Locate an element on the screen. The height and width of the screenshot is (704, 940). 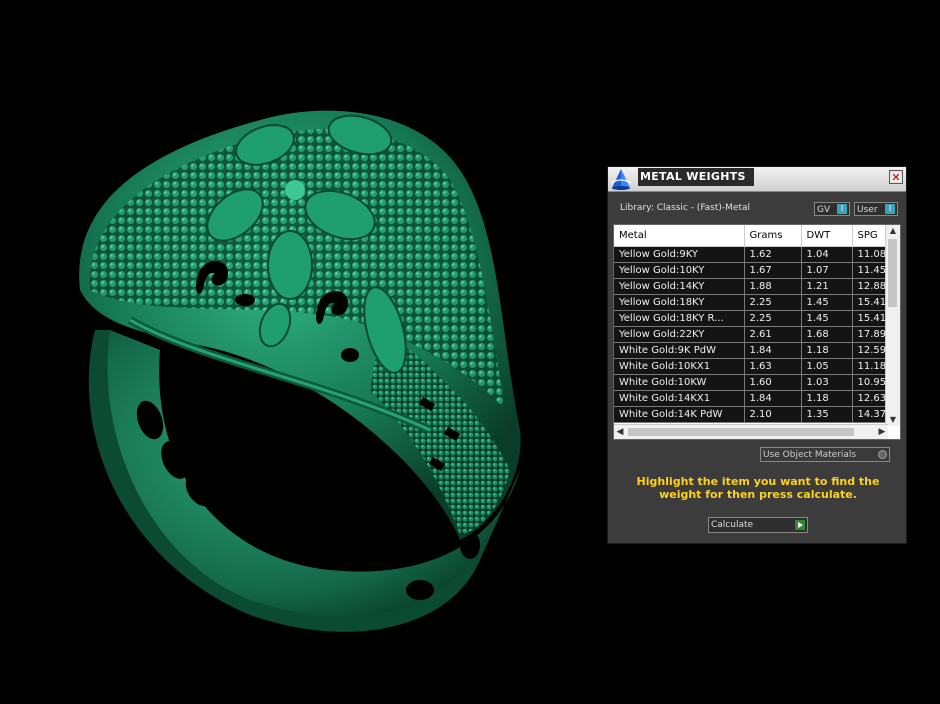
cell-grams: 1.60 is located at coordinates (773, 382).